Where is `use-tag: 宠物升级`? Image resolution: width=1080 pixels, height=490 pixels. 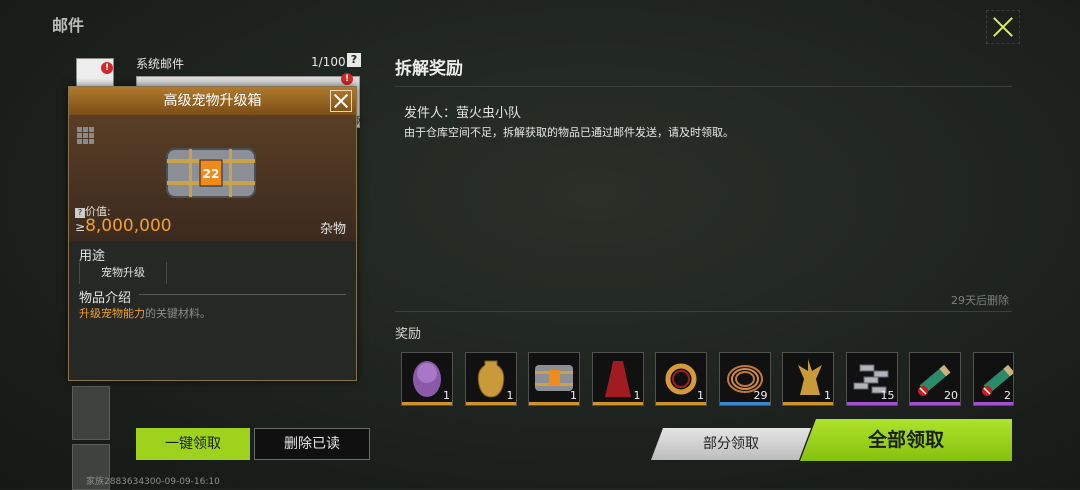 use-tag: 宠物升级 is located at coordinates (123, 273).